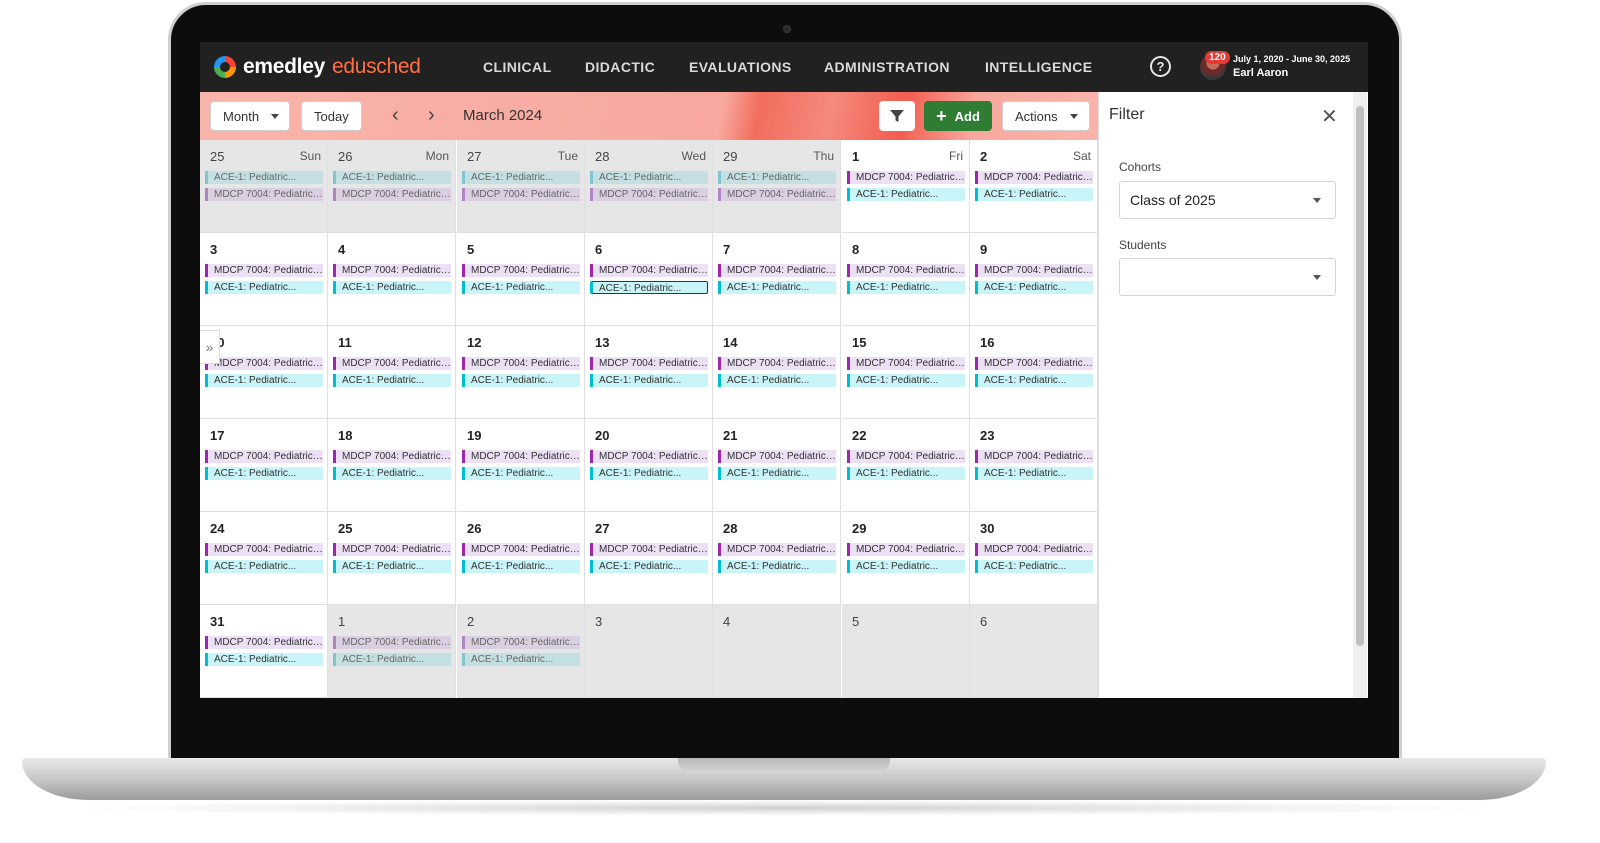 This screenshot has width=1600, height=843. I want to click on day-number: 18, so click(345, 435).